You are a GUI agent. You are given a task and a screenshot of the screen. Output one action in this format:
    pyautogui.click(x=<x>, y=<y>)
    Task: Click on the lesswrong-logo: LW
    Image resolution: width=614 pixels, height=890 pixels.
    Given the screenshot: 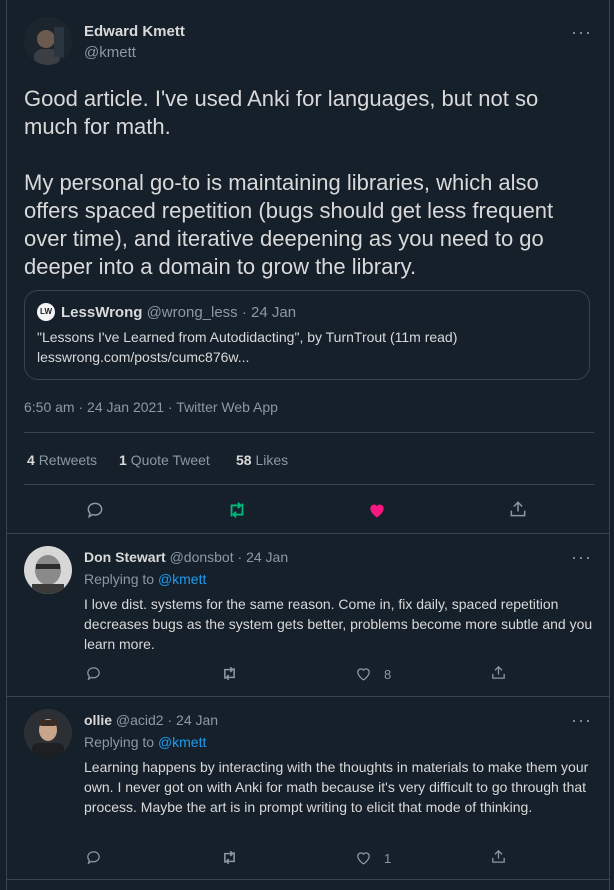 What is the action you would take?
    pyautogui.click(x=46, y=312)
    